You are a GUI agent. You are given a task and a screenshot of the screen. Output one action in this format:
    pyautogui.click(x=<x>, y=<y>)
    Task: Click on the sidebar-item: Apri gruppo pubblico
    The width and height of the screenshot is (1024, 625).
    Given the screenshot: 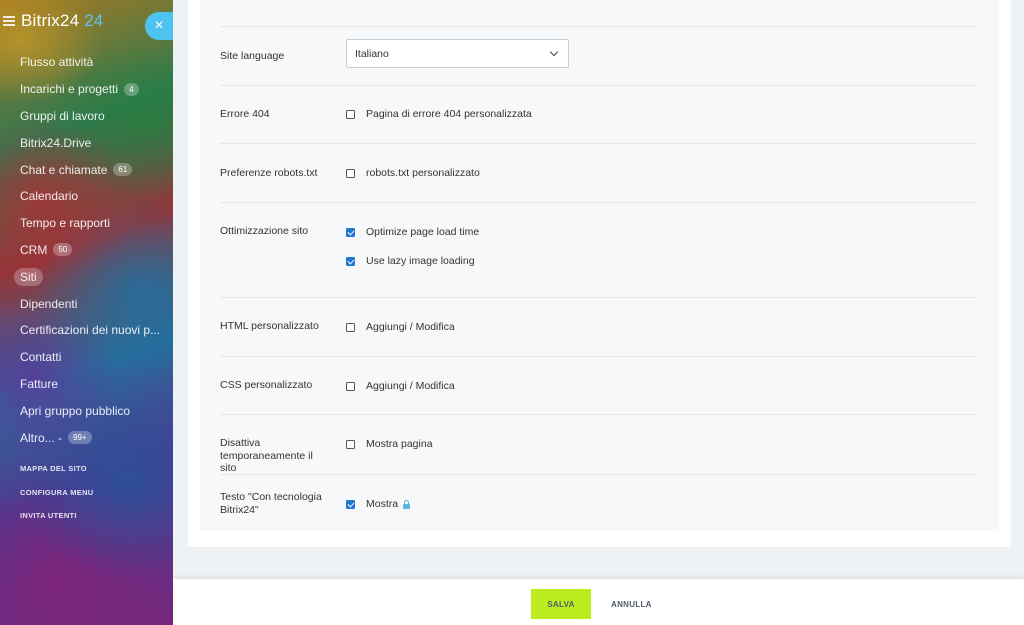 What is the action you would take?
    pyautogui.click(x=86, y=410)
    